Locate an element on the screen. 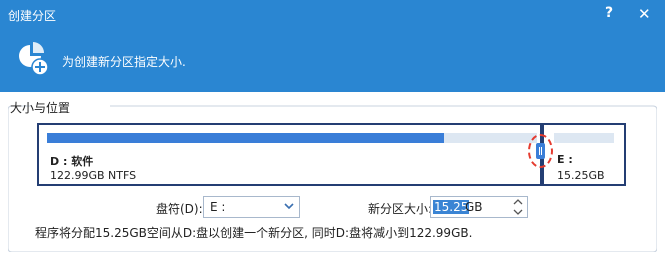 The height and width of the screenshot is (258, 665). drive-letter-value: E : is located at coordinates (218, 207).